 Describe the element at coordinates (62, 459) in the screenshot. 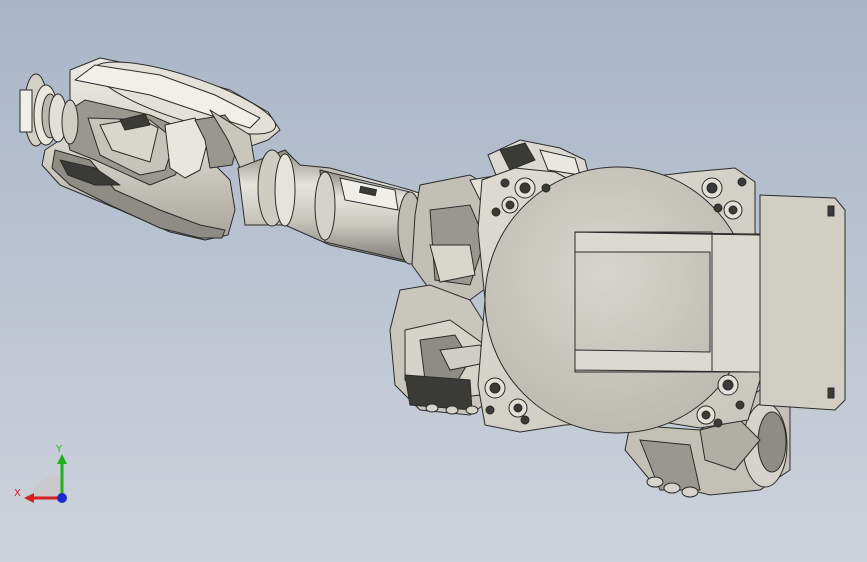

I see `y-axis-arrow` at that location.